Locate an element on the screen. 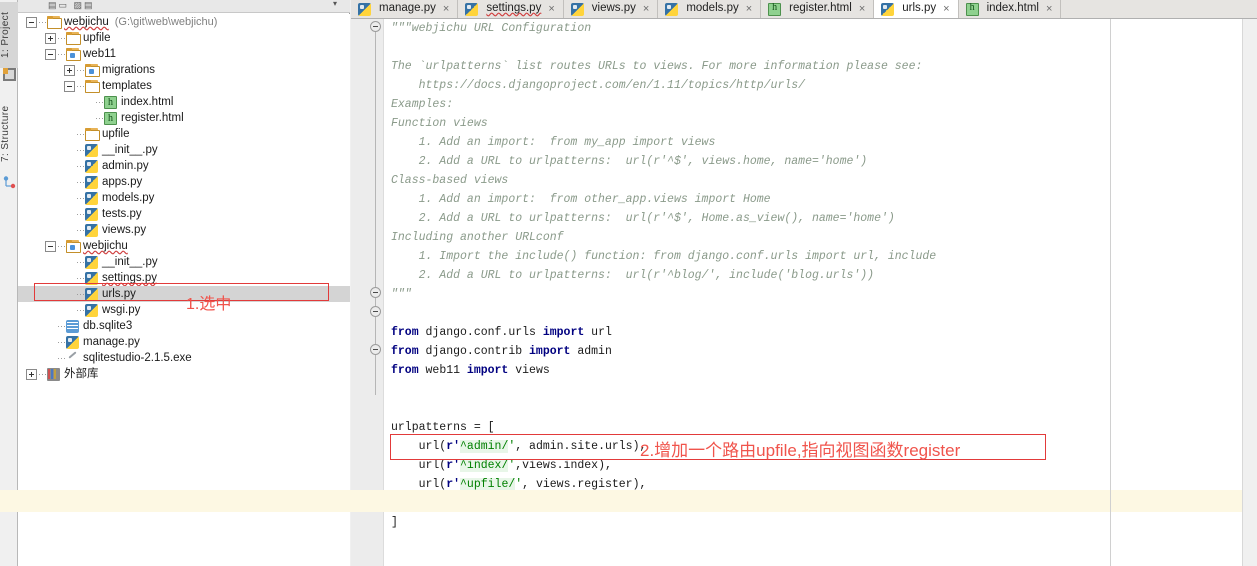 The width and height of the screenshot is (1257, 566). editor-tab-urls.py: urls.py × is located at coordinates (916, 9).